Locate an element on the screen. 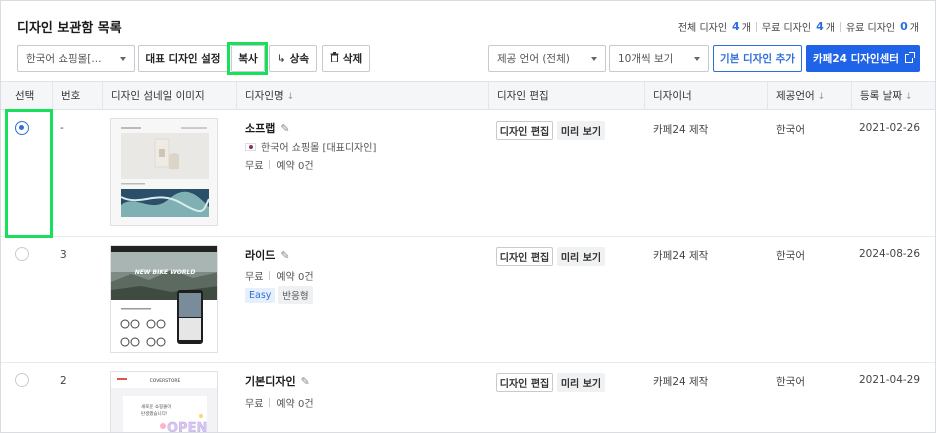 Image resolution: width=936 pixels, height=433 pixels. design-name-text: 라이드 is located at coordinates (260, 255).